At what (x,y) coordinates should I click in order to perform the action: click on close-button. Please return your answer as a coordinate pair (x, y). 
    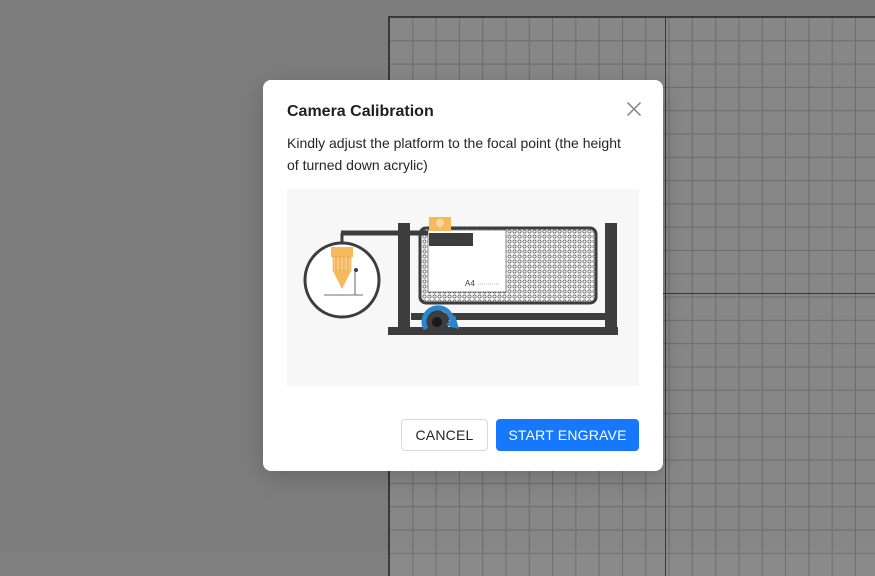
    Looking at the image, I should click on (634, 109).